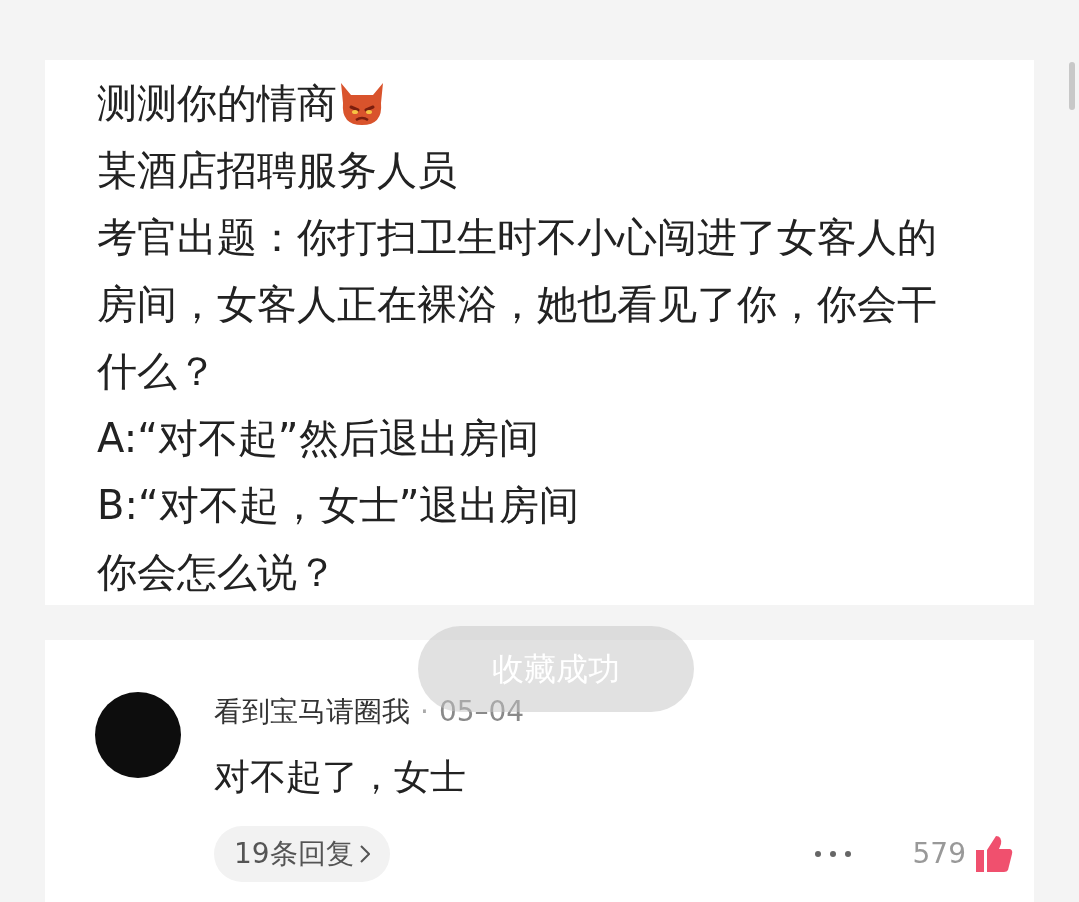  Describe the element at coordinates (217, 103) in the screenshot. I see `post-title: 测测你的情商` at that location.